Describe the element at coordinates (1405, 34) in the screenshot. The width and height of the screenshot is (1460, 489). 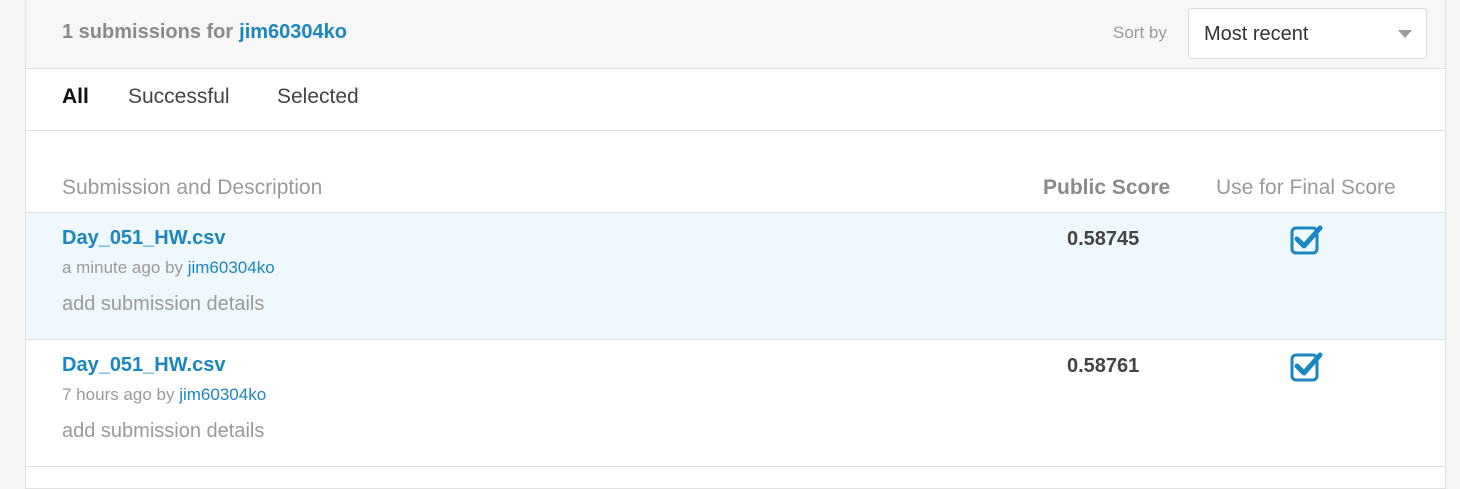
I see `chevron-down-icon` at that location.